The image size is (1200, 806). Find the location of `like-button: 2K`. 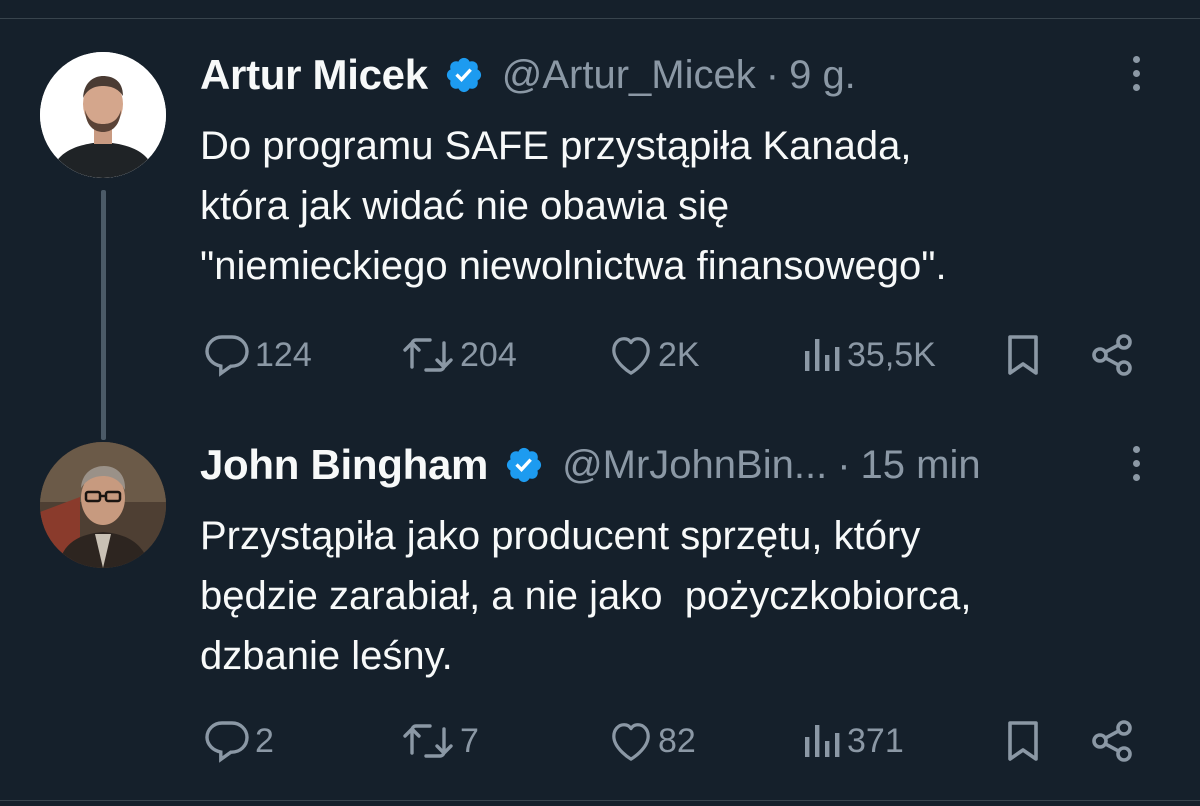

like-button: 2K is located at coordinates (654, 355).